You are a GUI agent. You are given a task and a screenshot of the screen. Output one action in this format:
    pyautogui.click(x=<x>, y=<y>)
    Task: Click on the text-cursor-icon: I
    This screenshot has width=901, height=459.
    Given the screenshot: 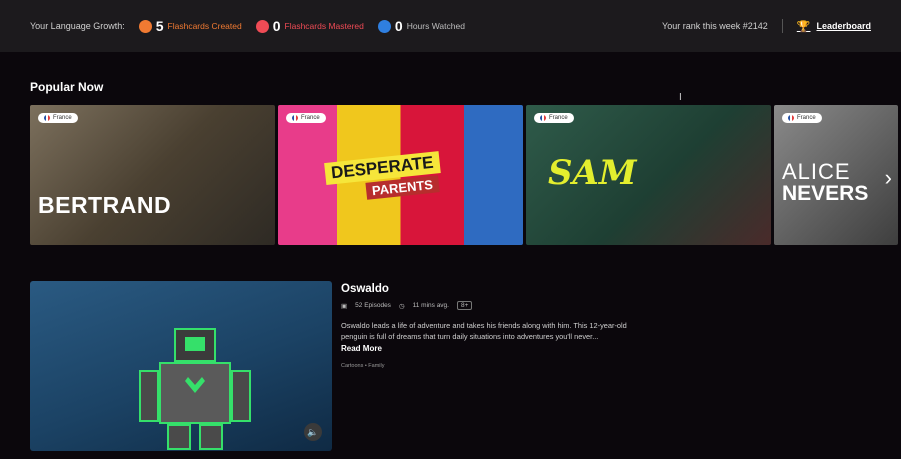 What is the action you would take?
    pyautogui.click(x=680, y=97)
    